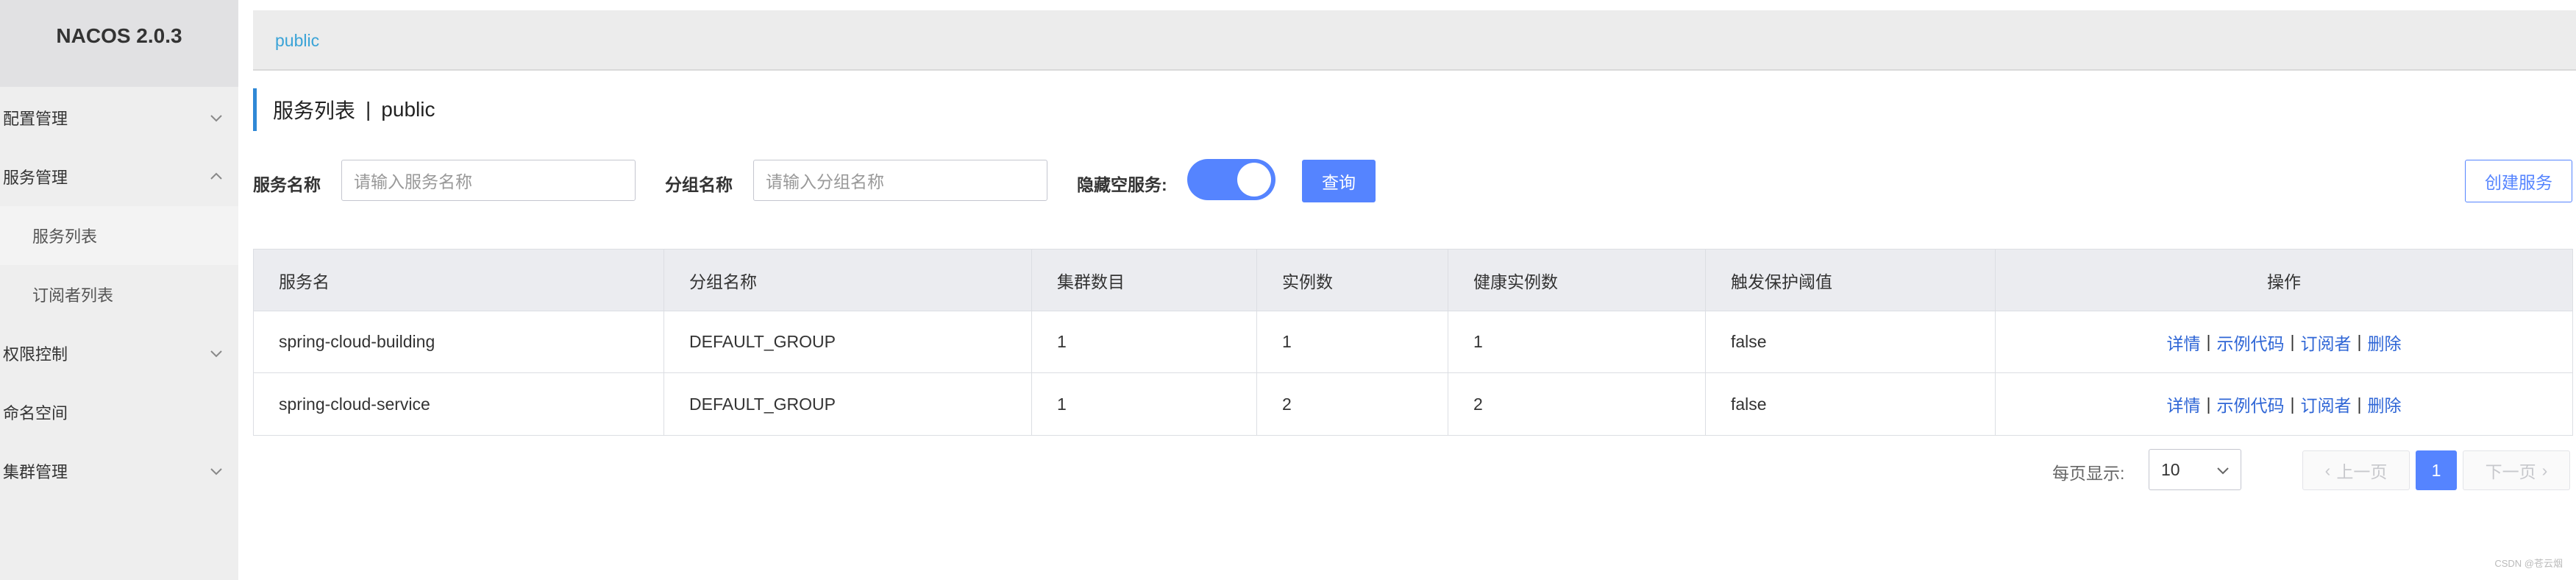 The width and height of the screenshot is (2576, 580). Describe the element at coordinates (119, 117) in the screenshot. I see `sidebar-item-config: 配置管理` at that location.